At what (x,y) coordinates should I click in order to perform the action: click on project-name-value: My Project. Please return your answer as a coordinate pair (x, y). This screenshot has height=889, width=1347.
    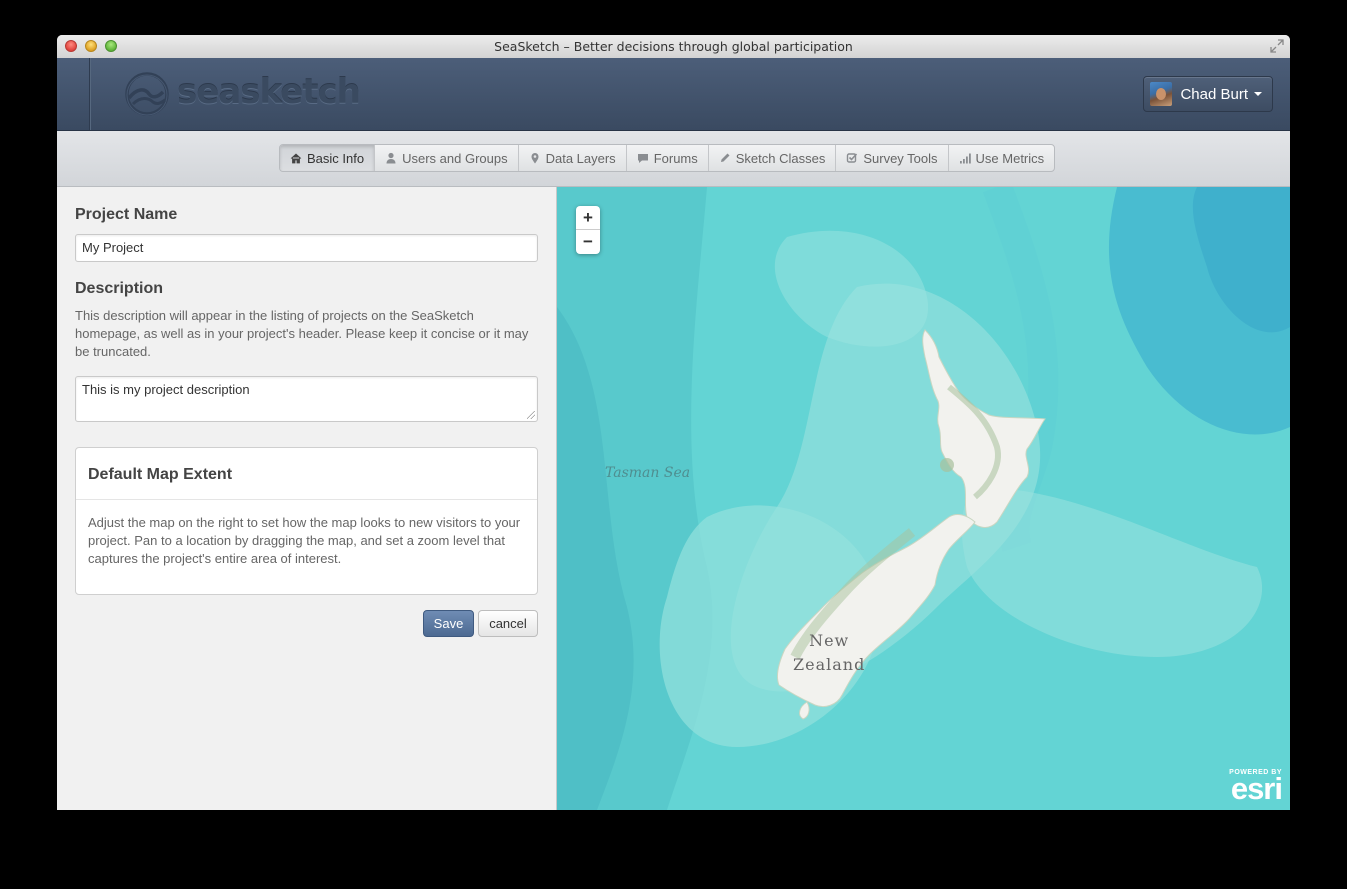
    Looking at the image, I should click on (113, 247).